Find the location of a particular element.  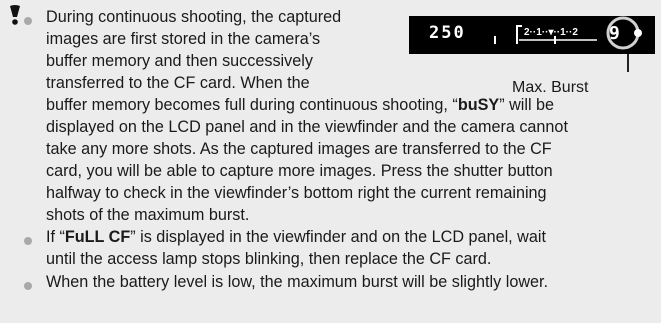

max-burst-caption: Max. Burst is located at coordinates (550, 87).